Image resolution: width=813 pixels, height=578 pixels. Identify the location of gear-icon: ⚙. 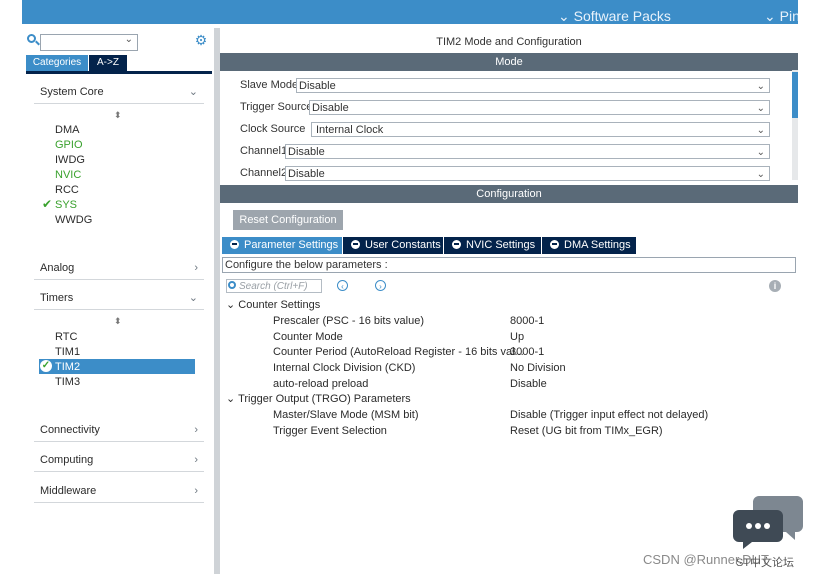
(201, 40).